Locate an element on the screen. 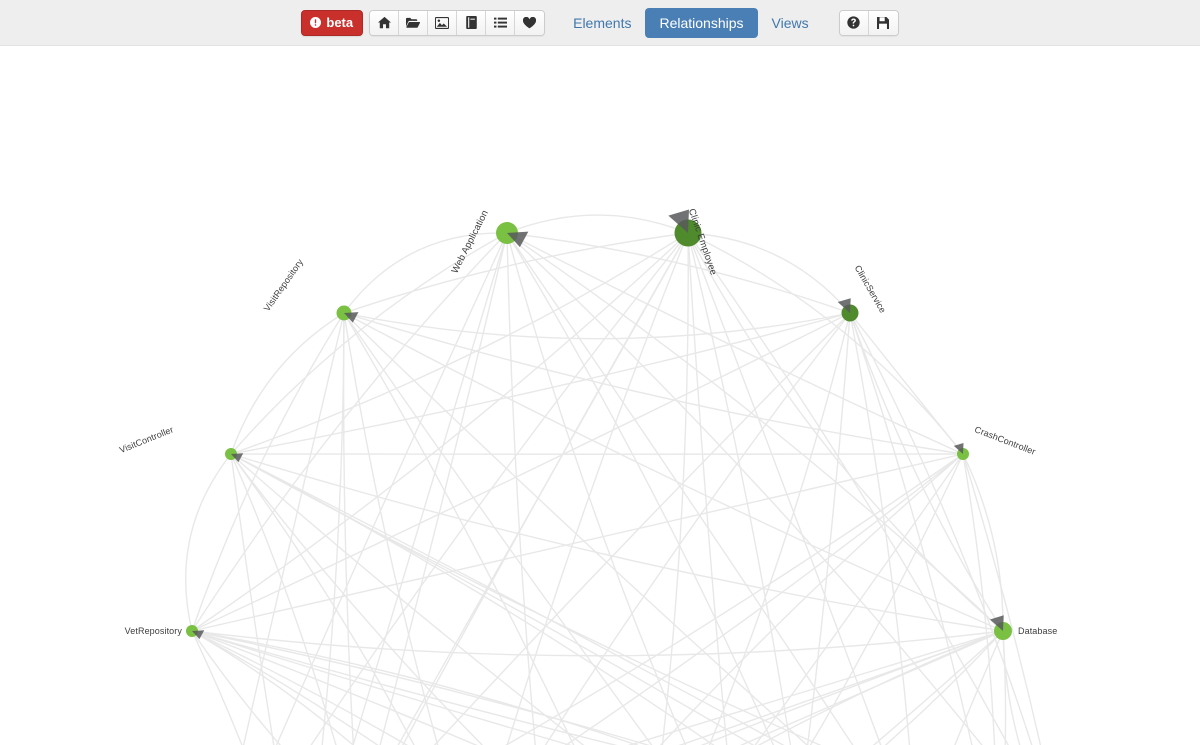 The height and width of the screenshot is (745, 1200). favourite-button is located at coordinates (530, 22).